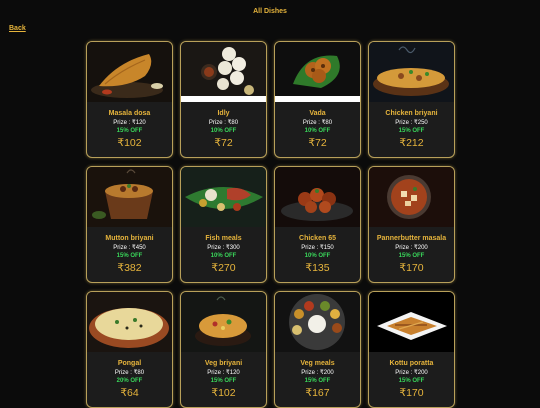 Image resolution: width=540 pixels, height=408 pixels. Describe the element at coordinates (223, 268) in the screenshot. I see `dish-final-price: ₹270` at that location.